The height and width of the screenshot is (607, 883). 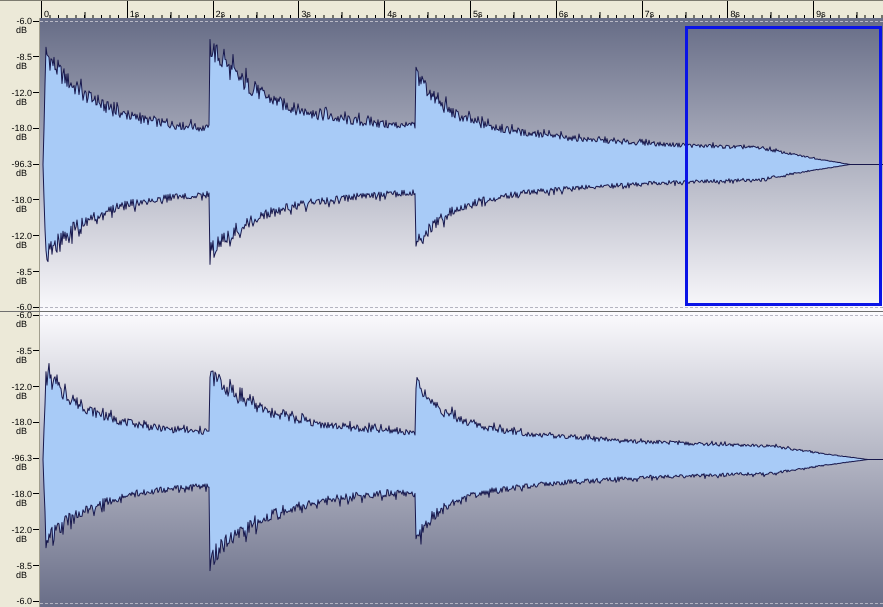 What do you see at coordinates (735, 14) in the screenshot?
I see `time-label: 8s` at bounding box center [735, 14].